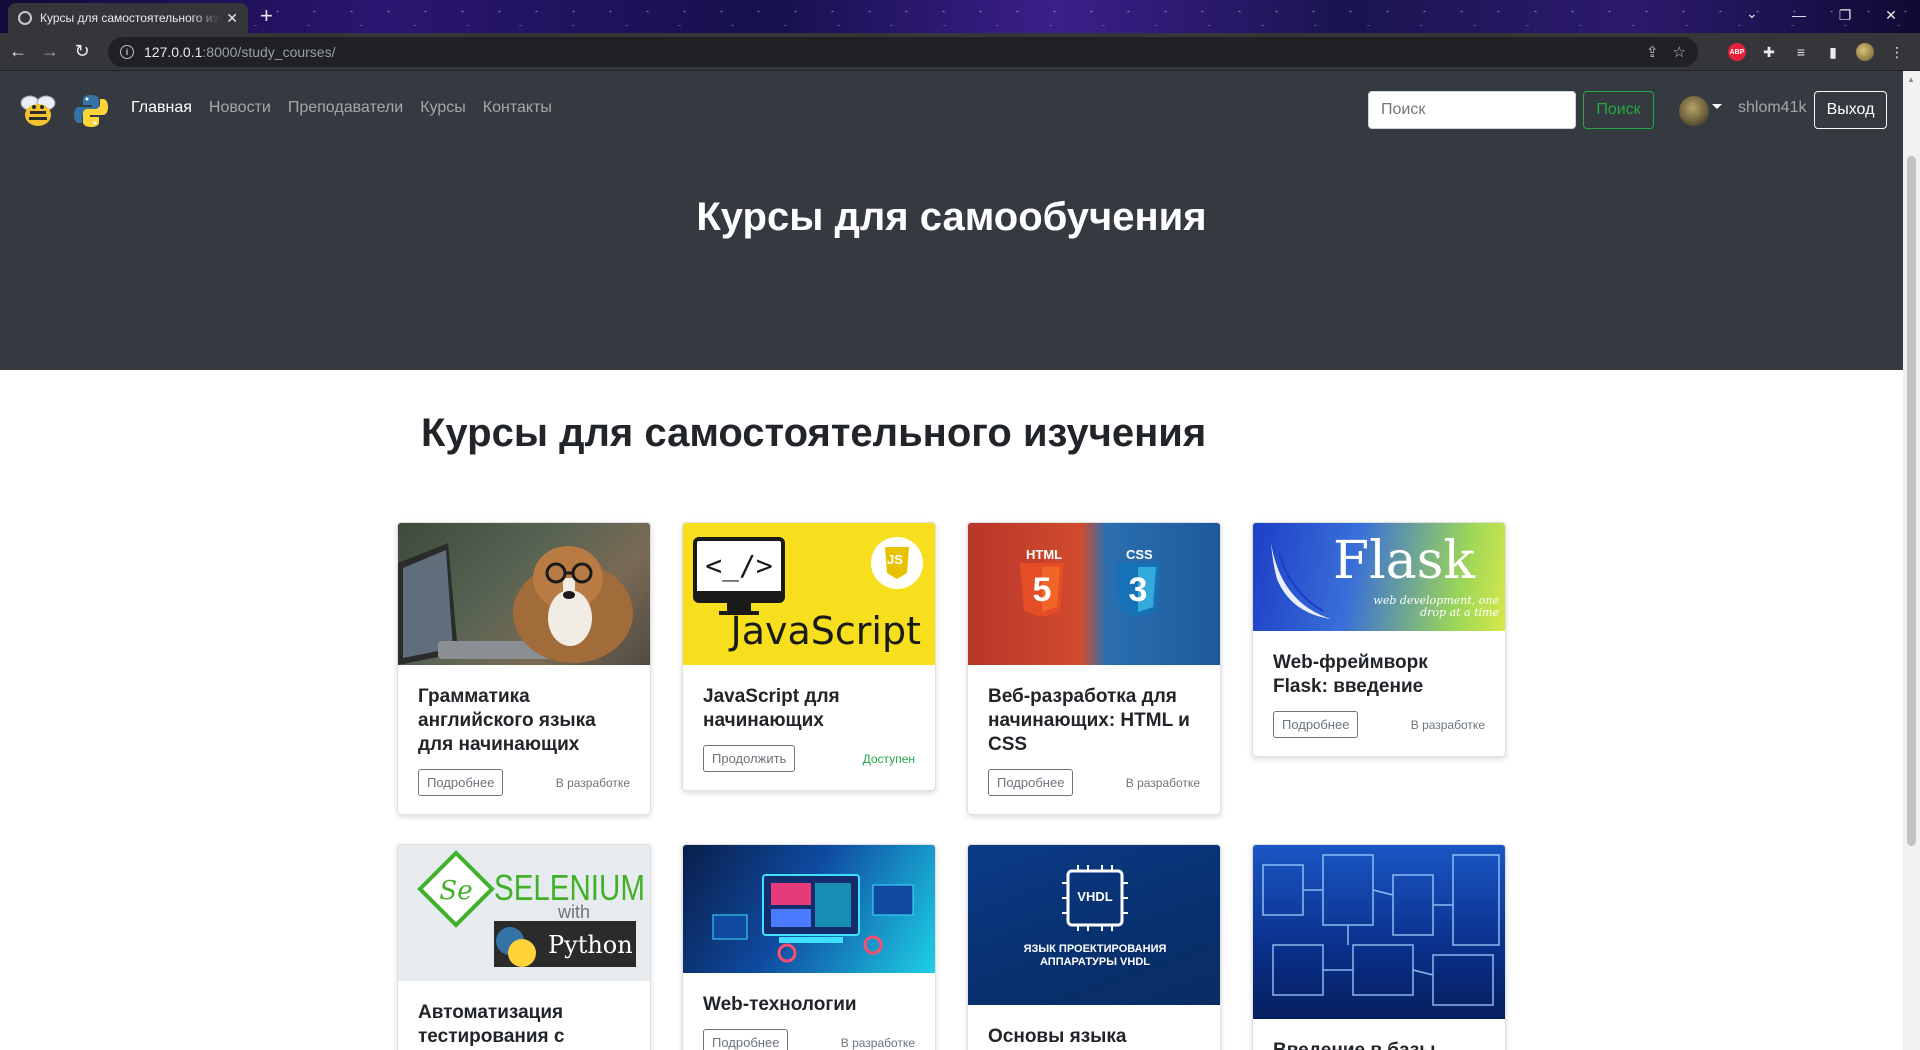 Image resolution: width=1920 pixels, height=1050 pixels. Describe the element at coordinates (1138, 590) in the screenshot. I see `svg-text: 3` at that location.